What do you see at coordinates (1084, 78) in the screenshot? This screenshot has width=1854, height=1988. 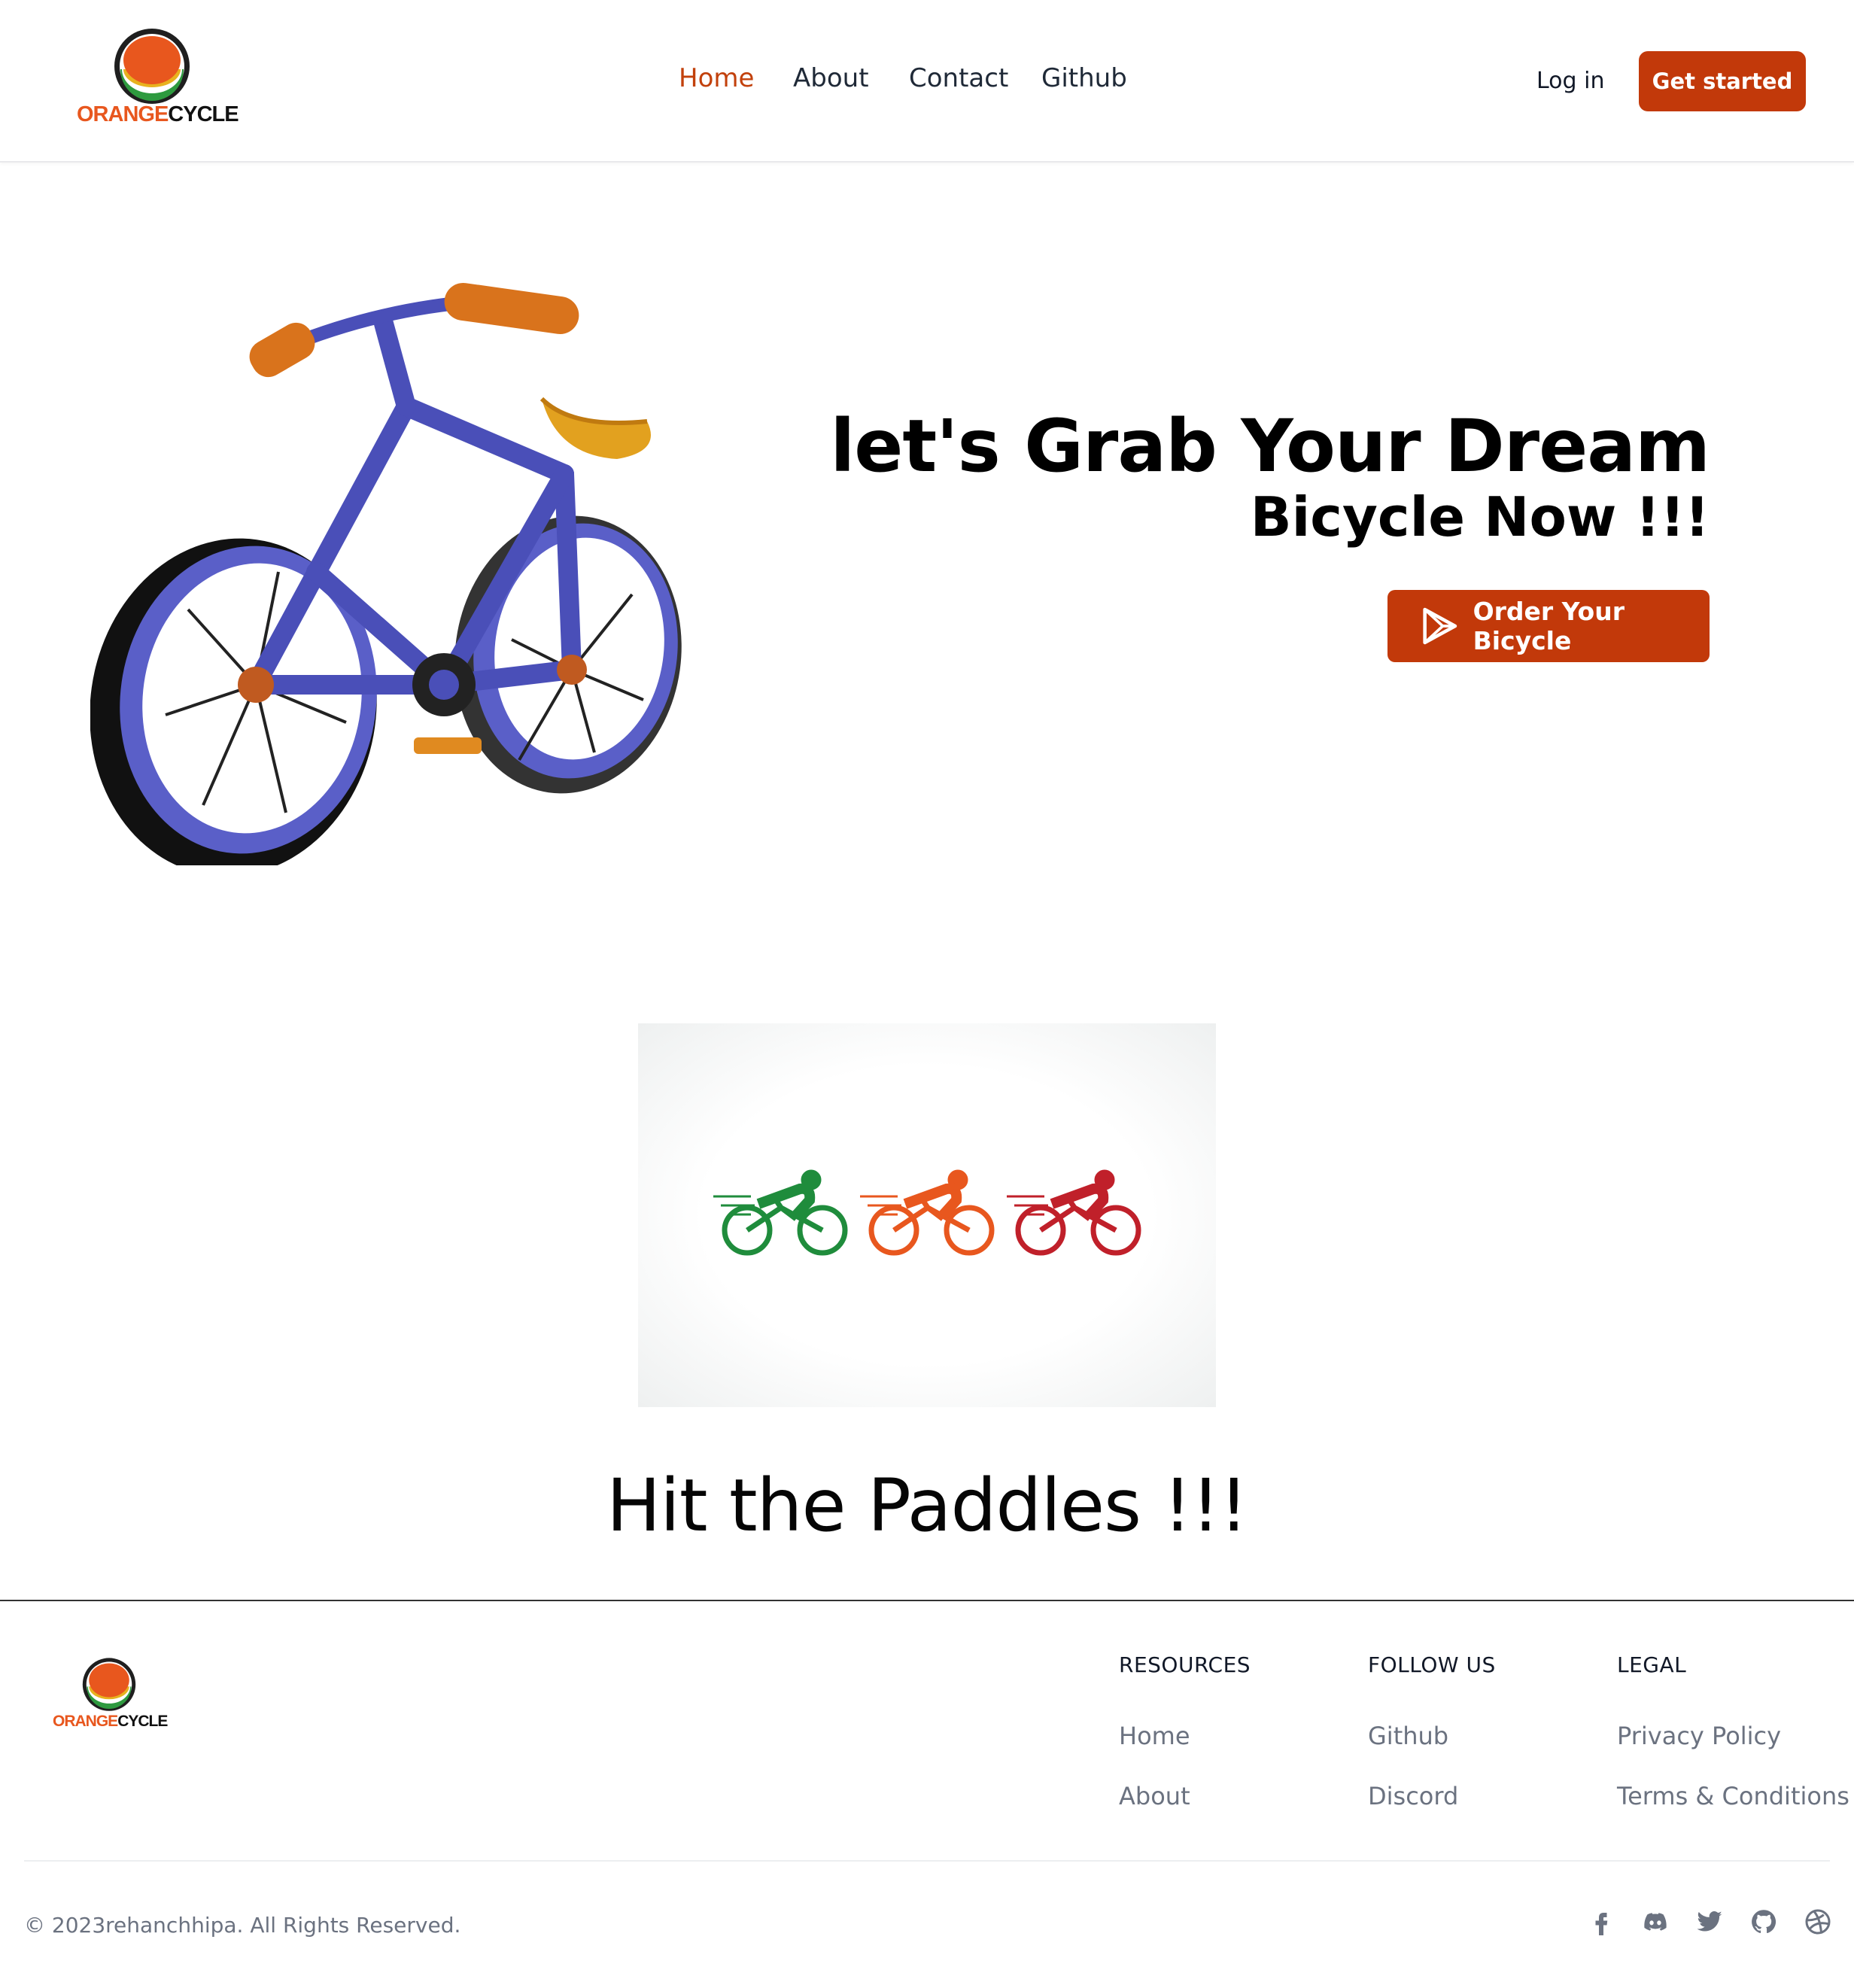 I see `nav-github: Github` at bounding box center [1084, 78].